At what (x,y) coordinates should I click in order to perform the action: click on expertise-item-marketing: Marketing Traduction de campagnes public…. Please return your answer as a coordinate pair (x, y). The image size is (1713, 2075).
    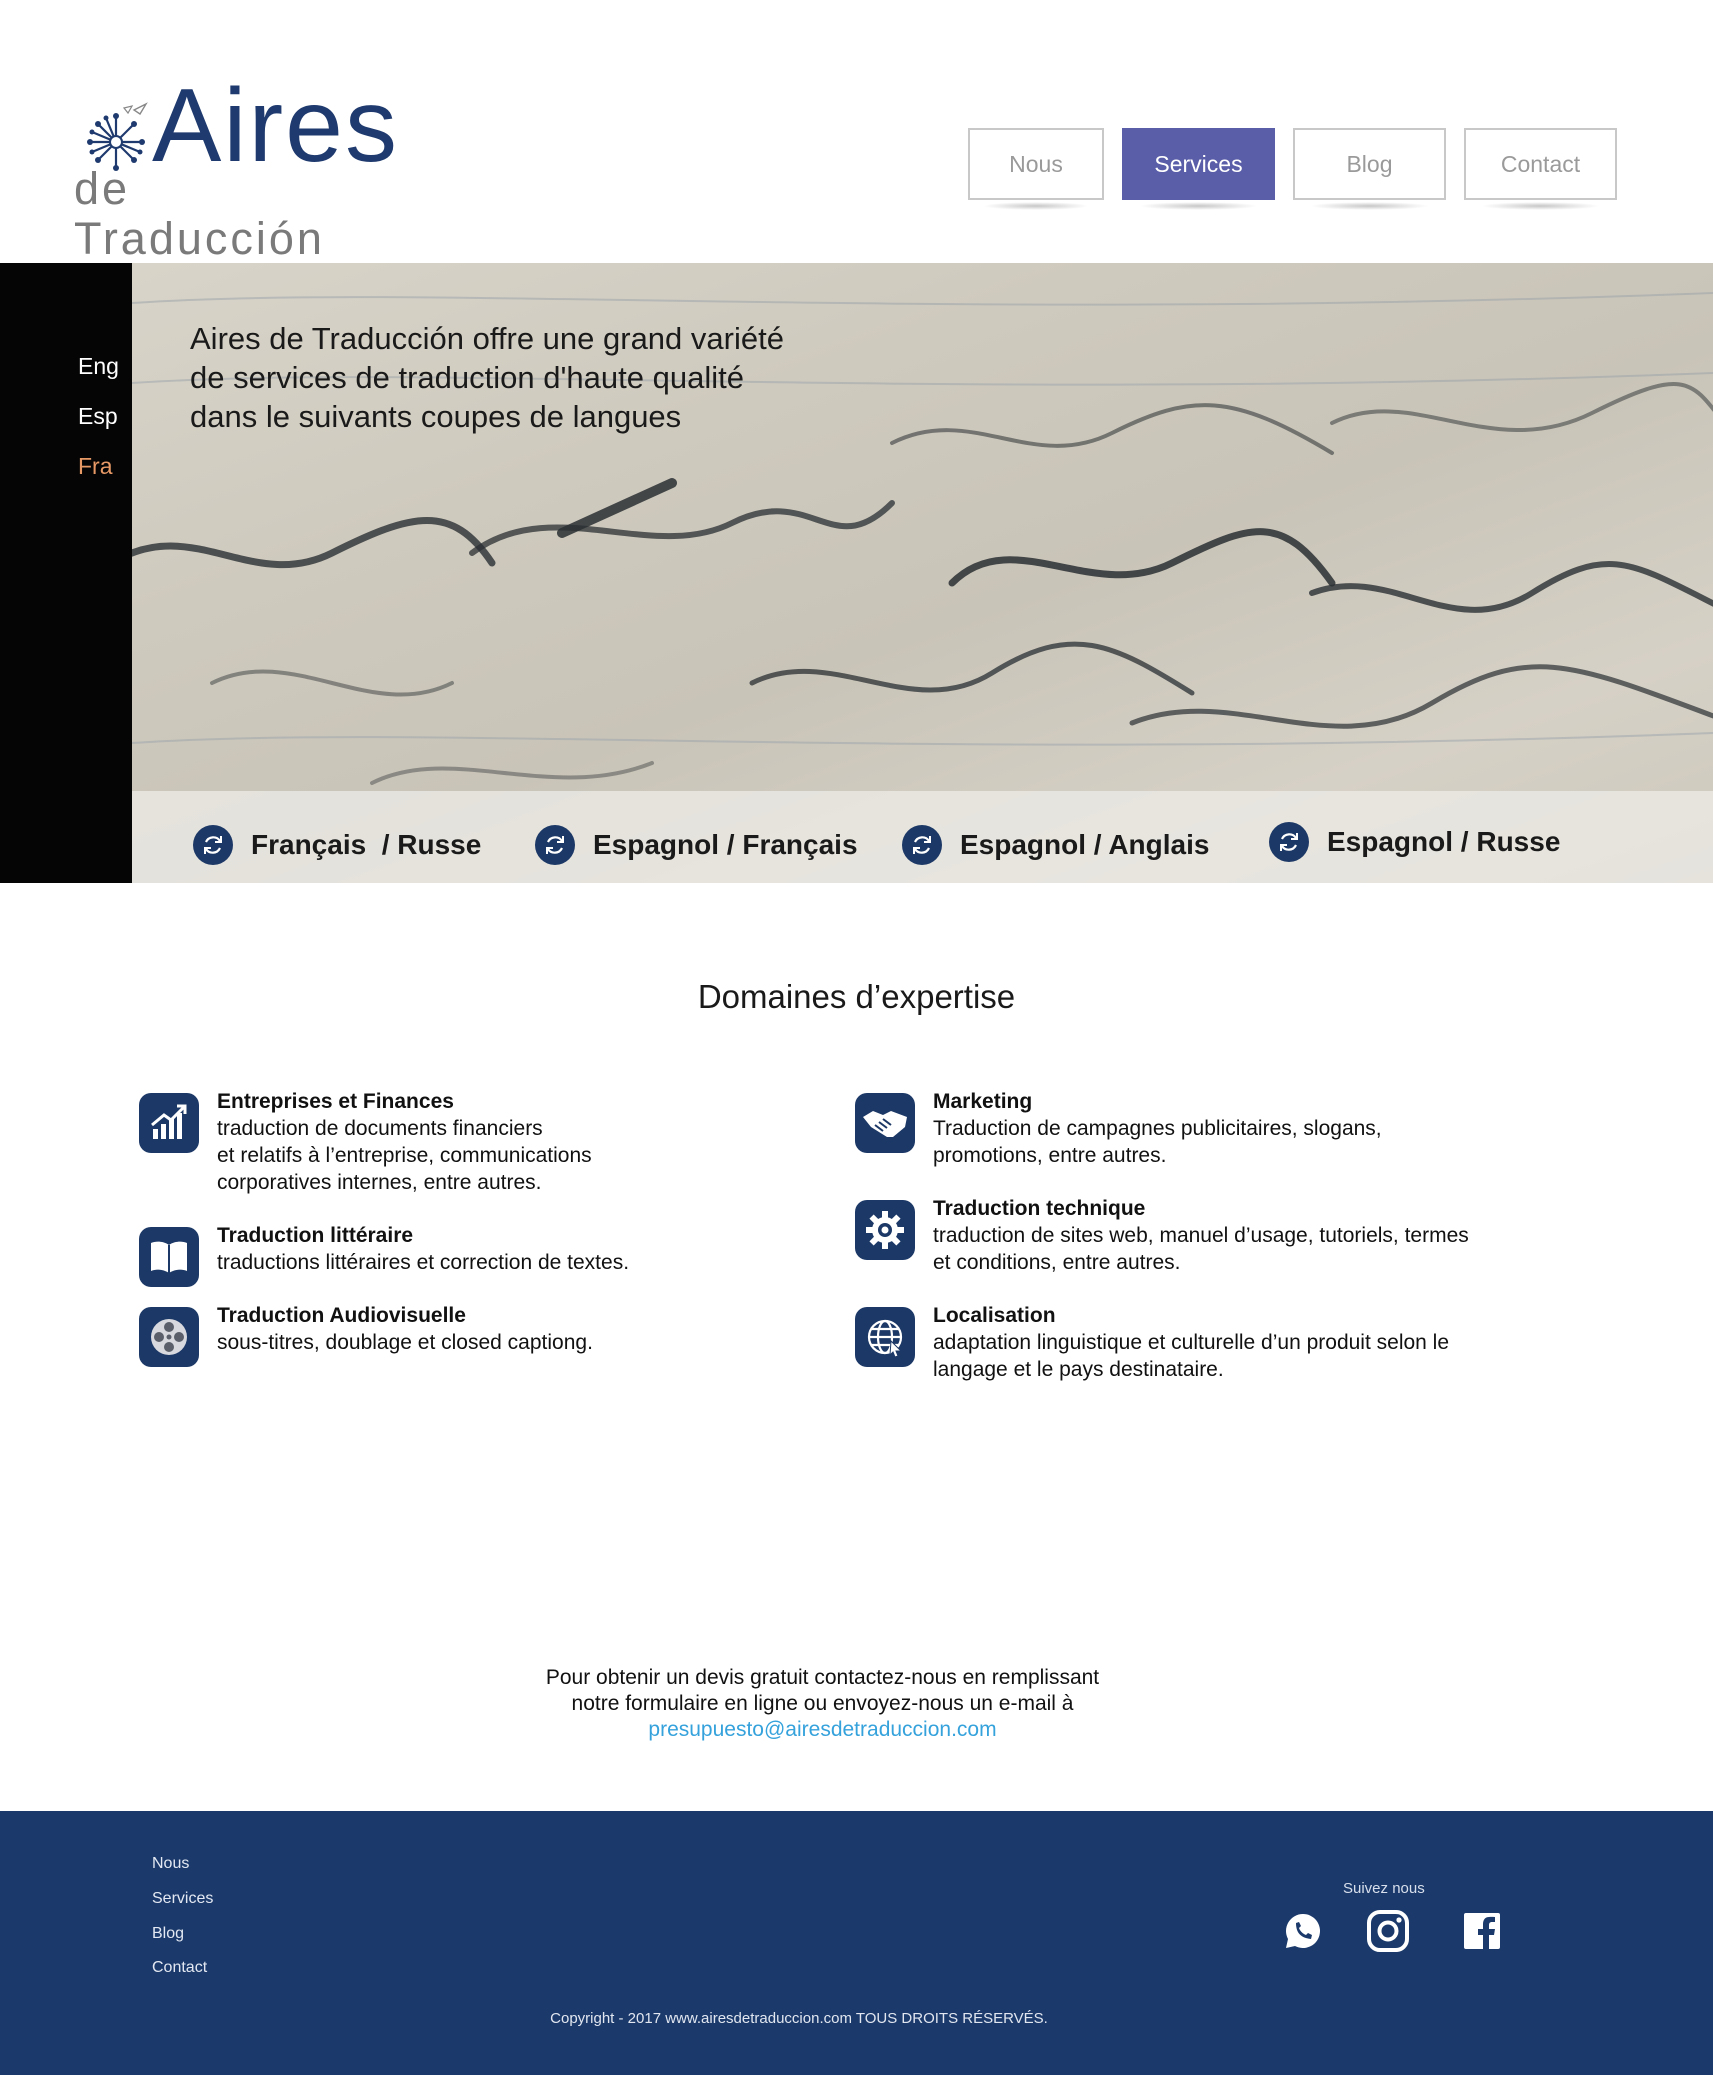
    Looking at the image, I should click on (1118, 1128).